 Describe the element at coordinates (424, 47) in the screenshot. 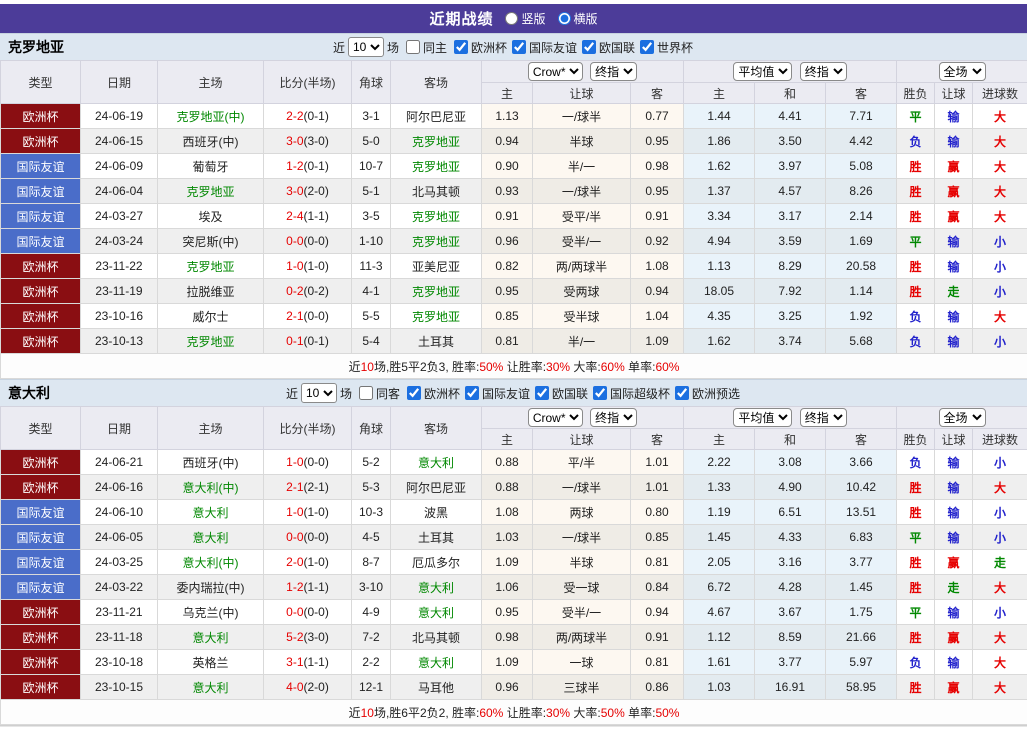

I see `same-venue-checkbox: 同主` at that location.